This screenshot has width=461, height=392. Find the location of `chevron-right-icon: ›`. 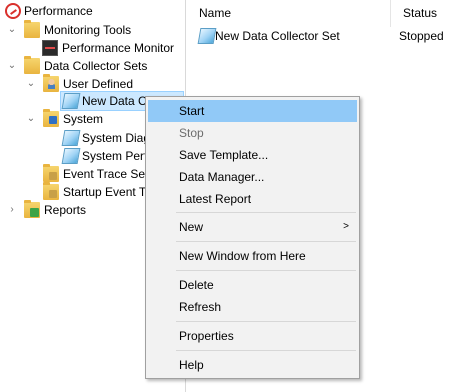

chevron-right-icon: › is located at coordinates (12, 210).